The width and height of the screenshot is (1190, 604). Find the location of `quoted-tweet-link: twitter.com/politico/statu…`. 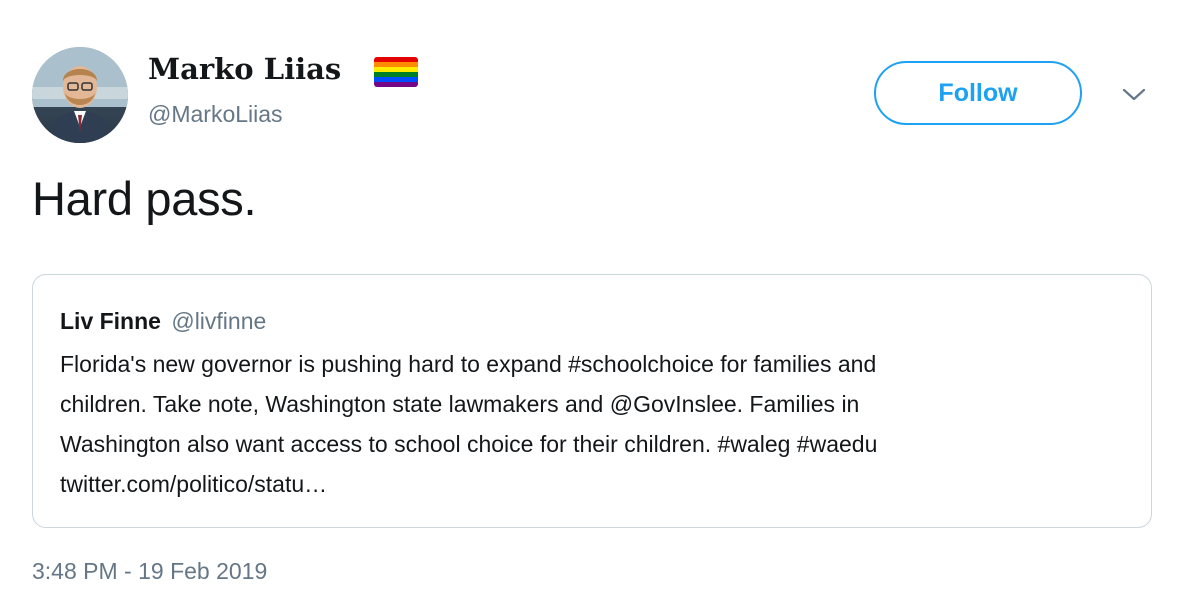

quoted-tweet-link: twitter.com/politico/statu… is located at coordinates (590, 484).